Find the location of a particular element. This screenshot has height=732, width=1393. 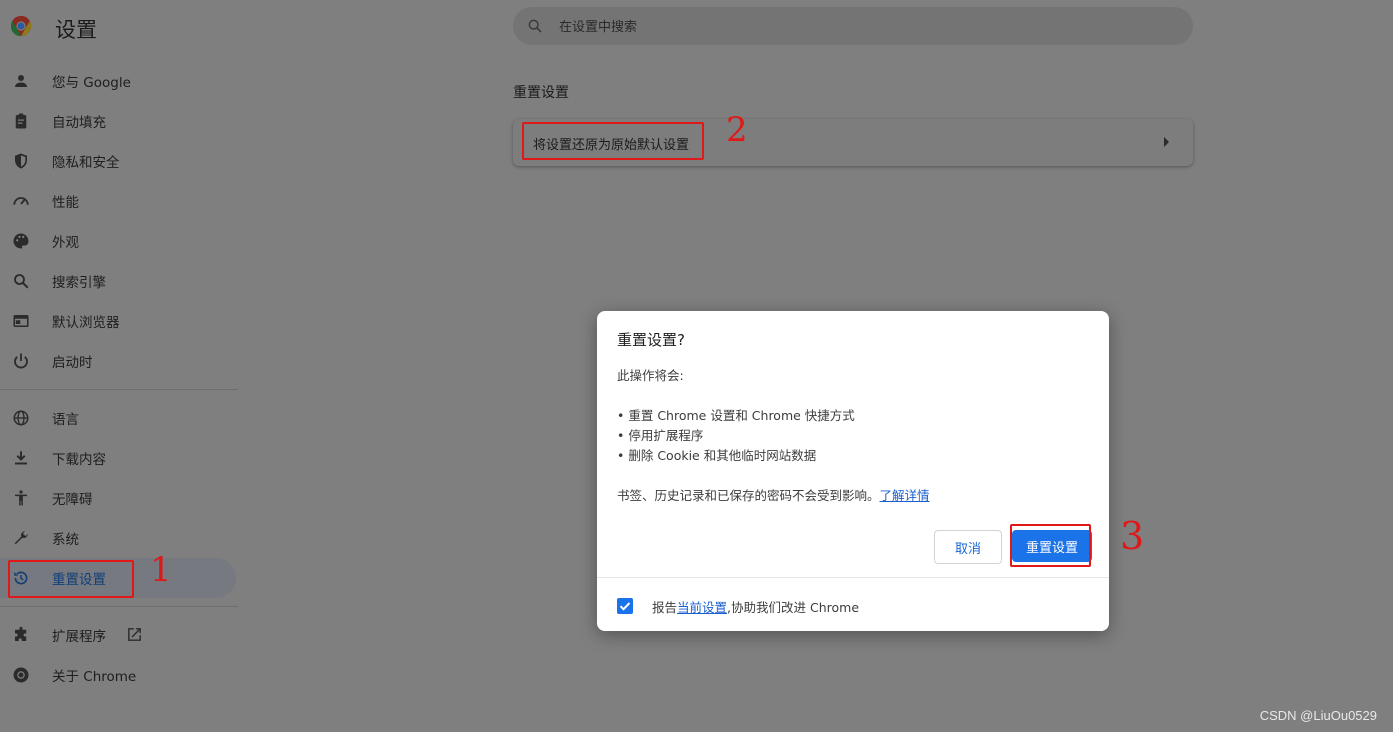

report-checkbox is located at coordinates (625, 606).